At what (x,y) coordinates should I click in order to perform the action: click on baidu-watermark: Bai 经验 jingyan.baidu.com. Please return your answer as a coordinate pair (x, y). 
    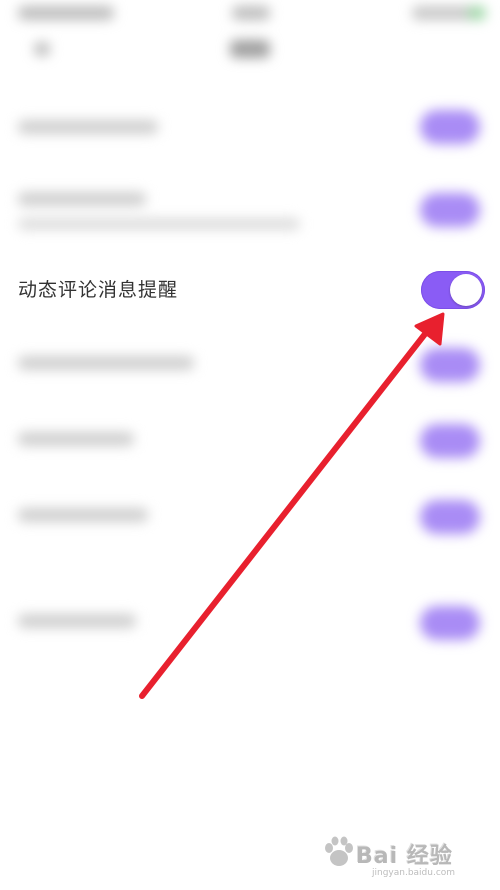
    Looking at the image, I should click on (407, 858).